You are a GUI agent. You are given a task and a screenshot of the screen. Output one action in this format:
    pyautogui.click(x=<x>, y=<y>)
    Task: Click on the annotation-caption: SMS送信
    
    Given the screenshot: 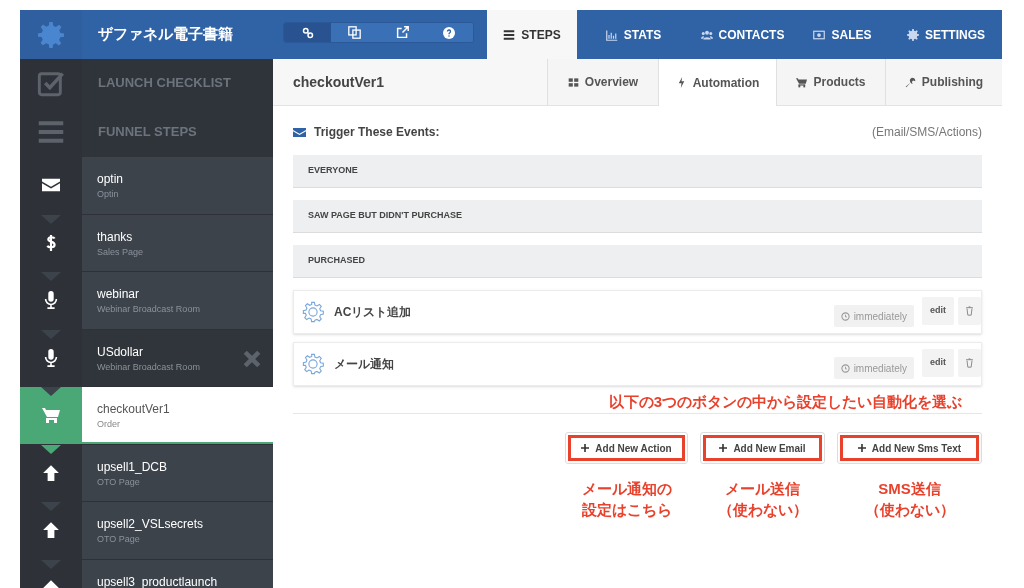 What is the action you would take?
    pyautogui.click(x=909, y=489)
    